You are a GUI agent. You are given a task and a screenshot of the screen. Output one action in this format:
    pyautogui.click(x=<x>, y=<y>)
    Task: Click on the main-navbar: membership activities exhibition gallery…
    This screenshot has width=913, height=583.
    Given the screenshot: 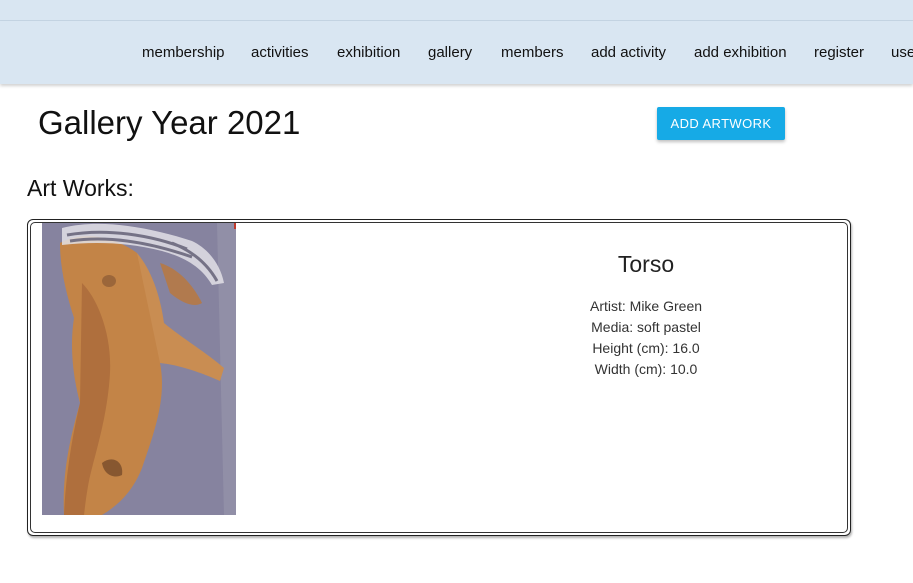 What is the action you would take?
    pyautogui.click(x=456, y=52)
    